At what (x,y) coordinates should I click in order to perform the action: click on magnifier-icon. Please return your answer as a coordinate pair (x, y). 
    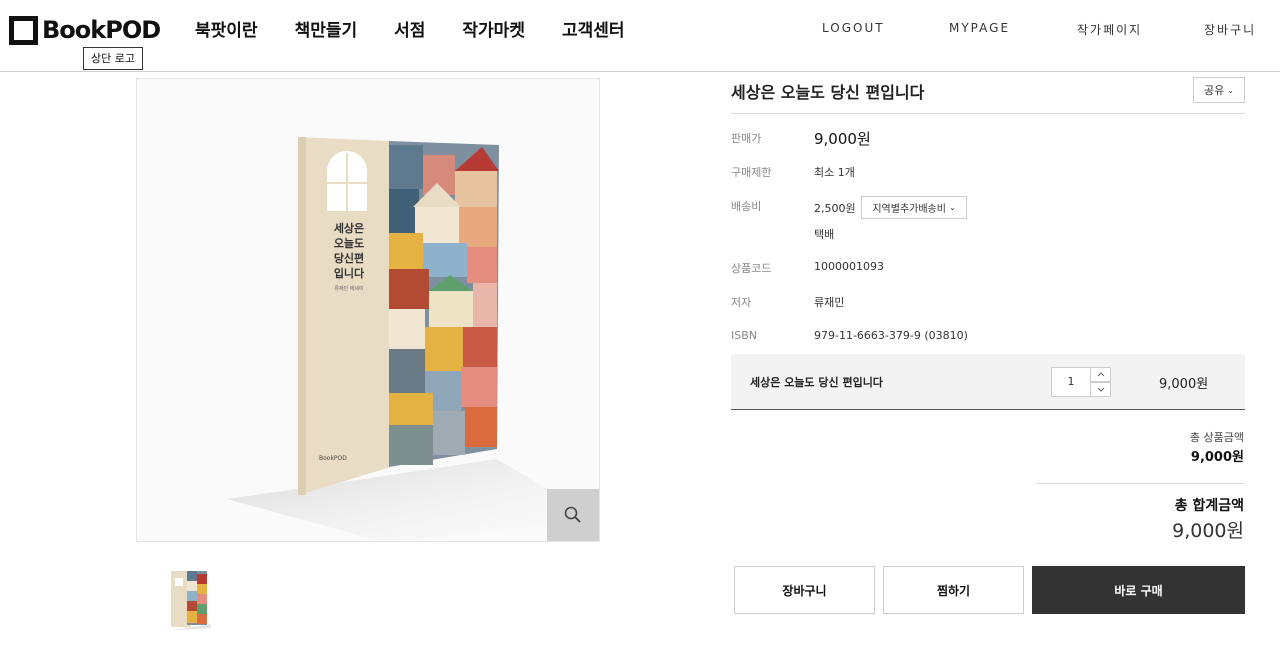
    Looking at the image, I should click on (572, 514).